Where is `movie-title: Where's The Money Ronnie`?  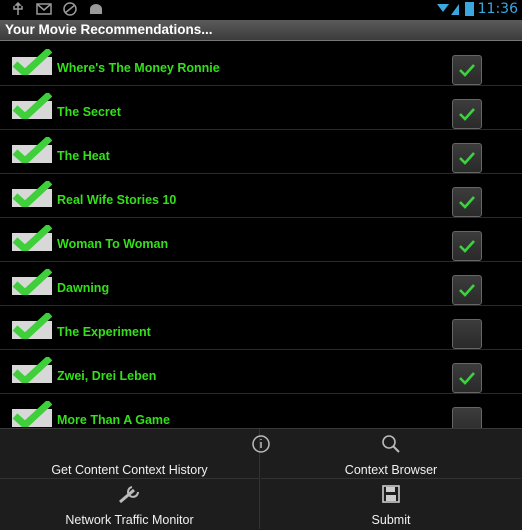 movie-title: Where's The Money Ronnie is located at coordinates (138, 68).